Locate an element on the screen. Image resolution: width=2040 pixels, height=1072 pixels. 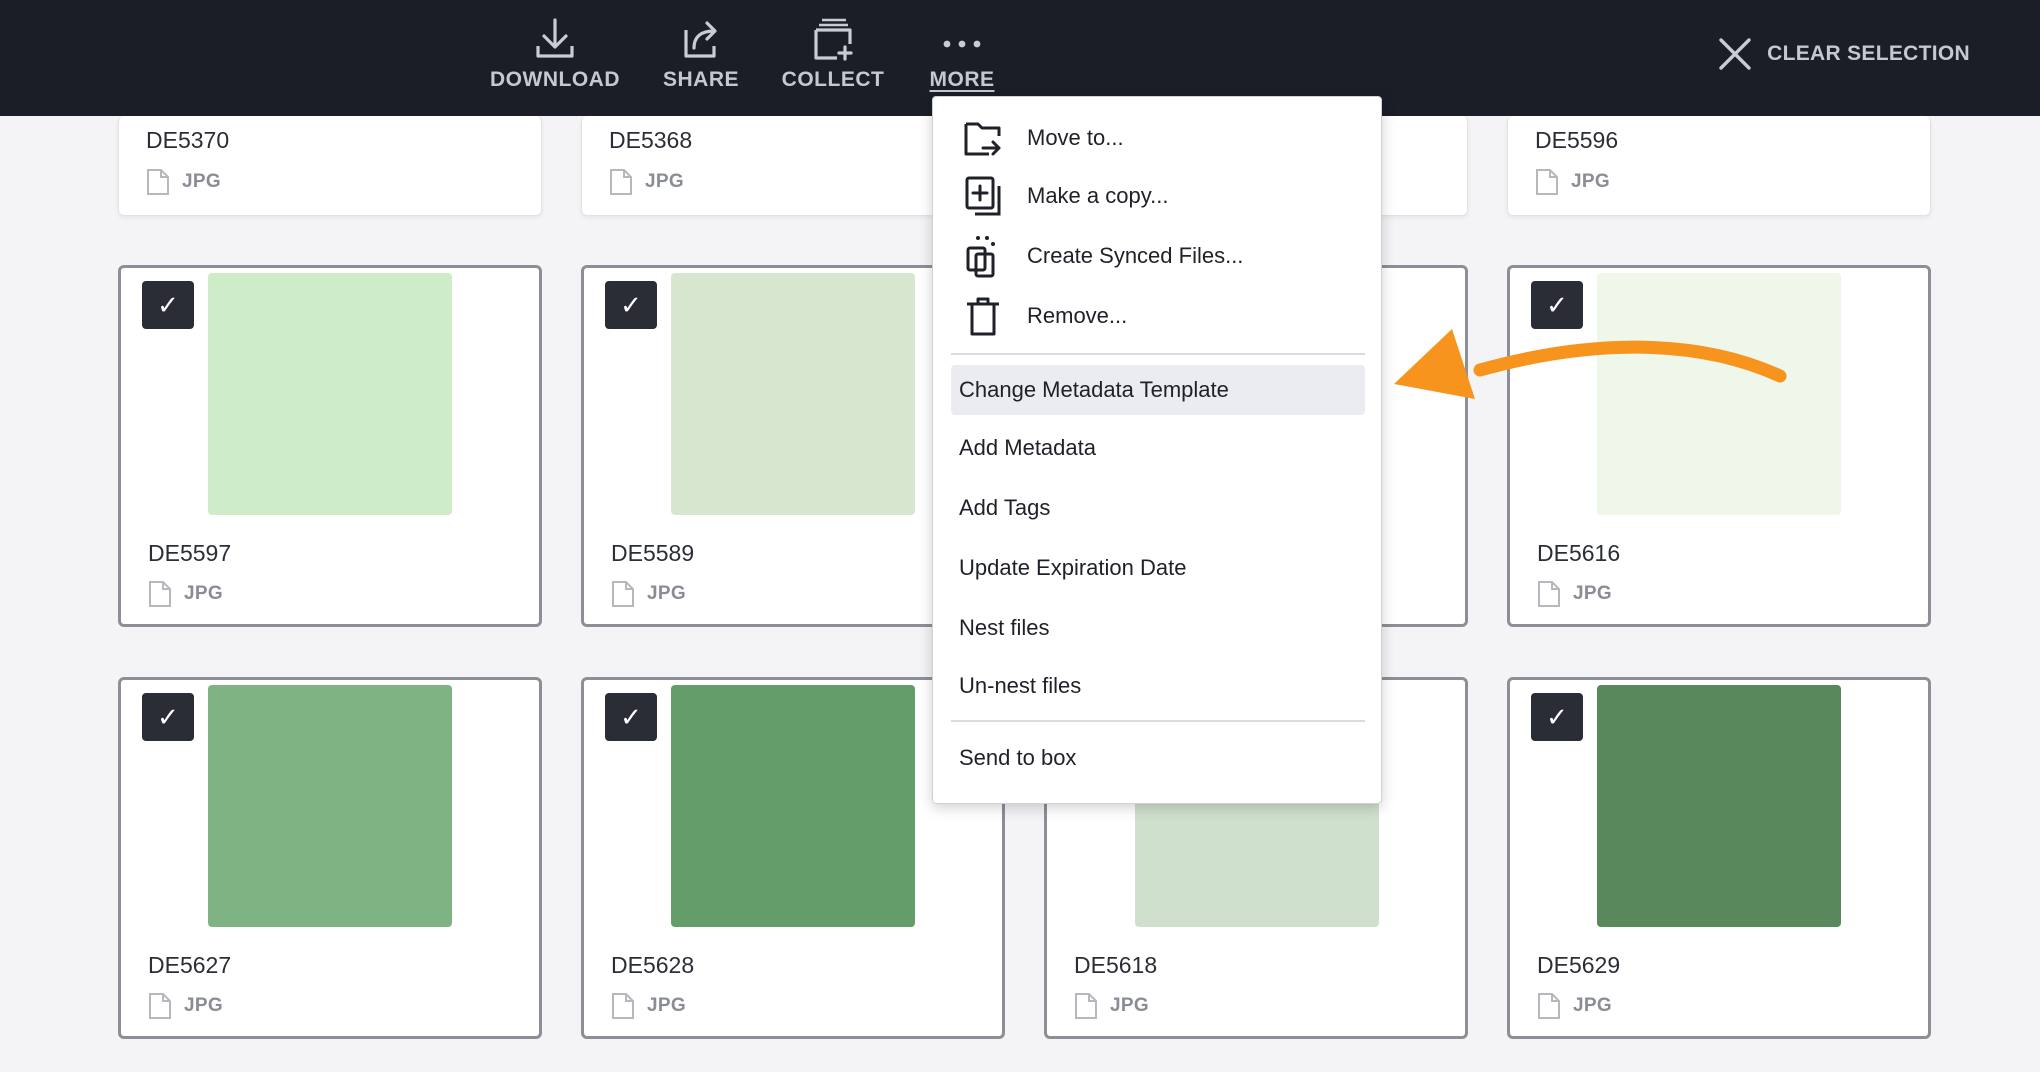
menu-item-label: Add Metadata is located at coordinates (1027, 447).